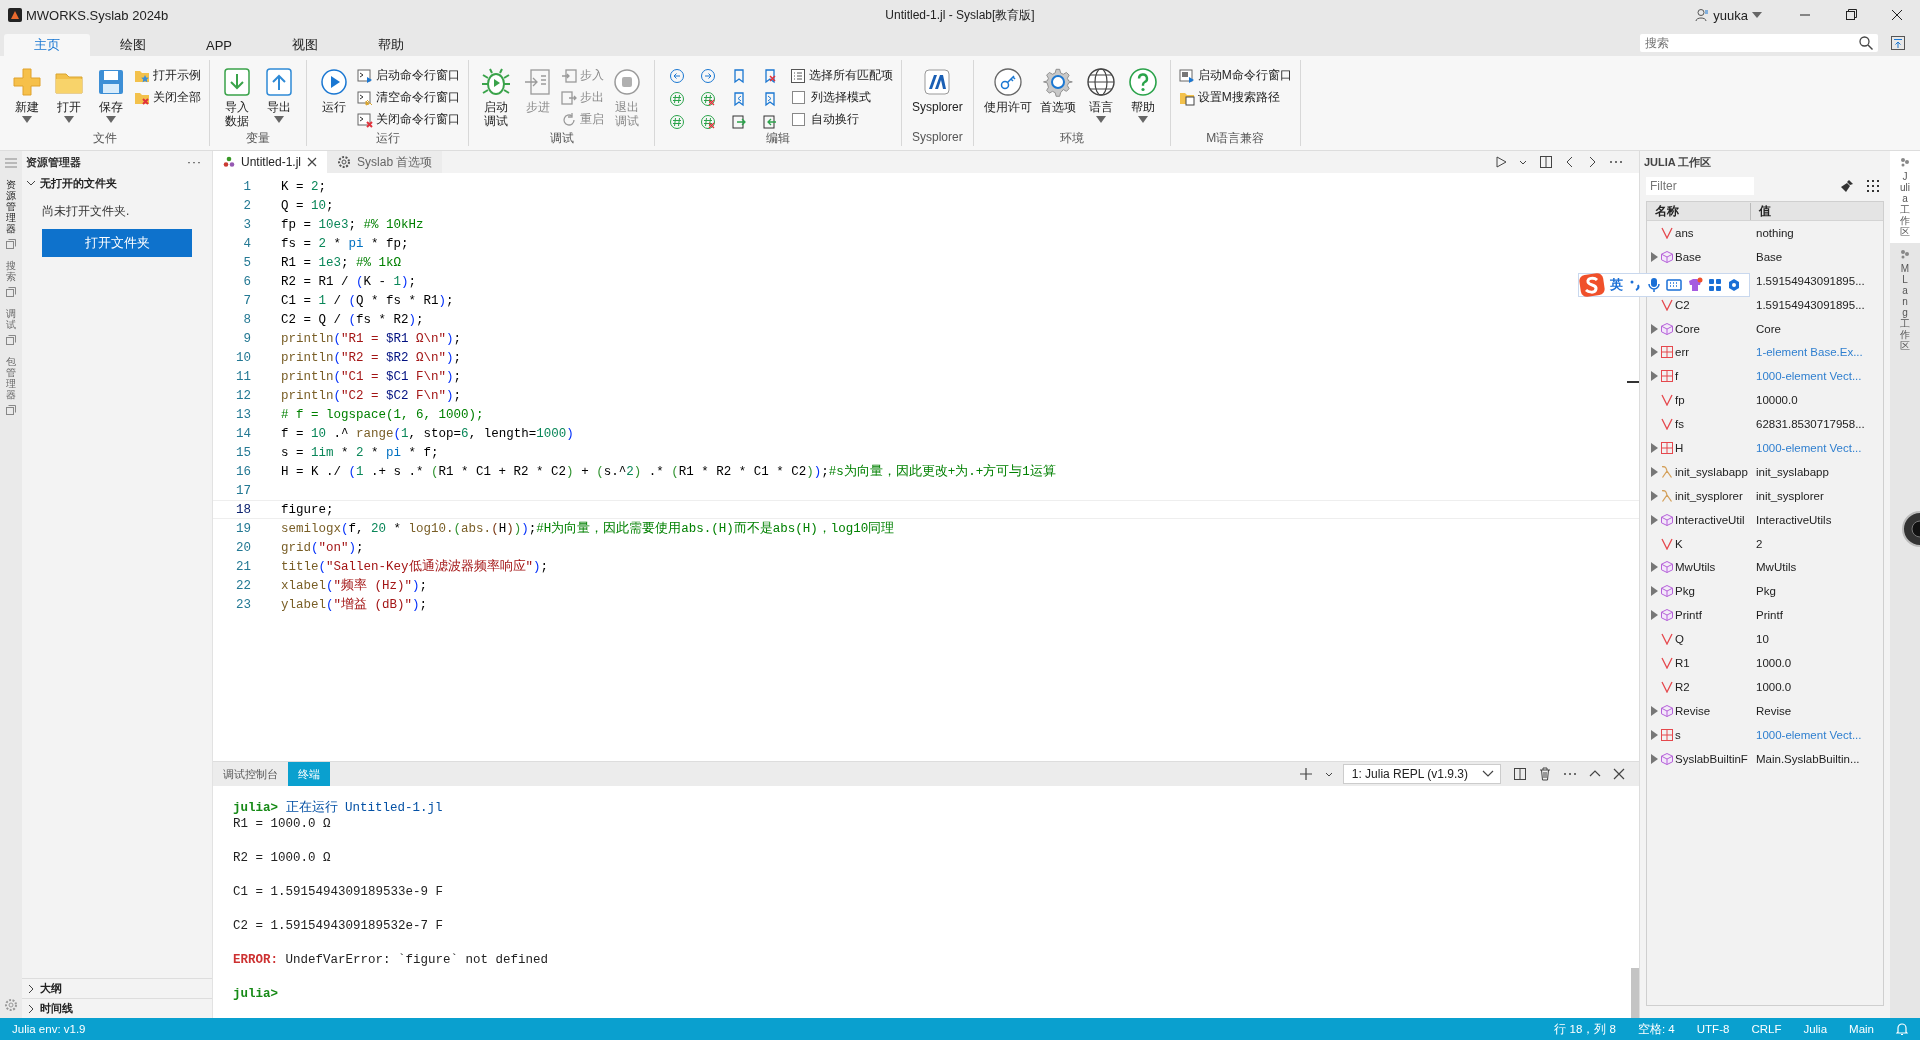 The height and width of the screenshot is (1040, 1920). What do you see at coordinates (365, 75) in the screenshot?
I see `terminal-icon` at bounding box center [365, 75].